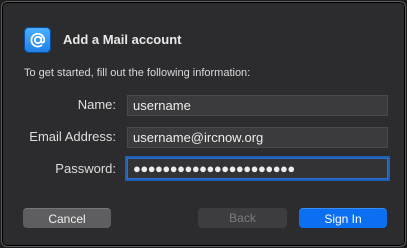 Image resolution: width=407 pixels, height=248 pixels. I want to click on back-button: Back, so click(242, 218).